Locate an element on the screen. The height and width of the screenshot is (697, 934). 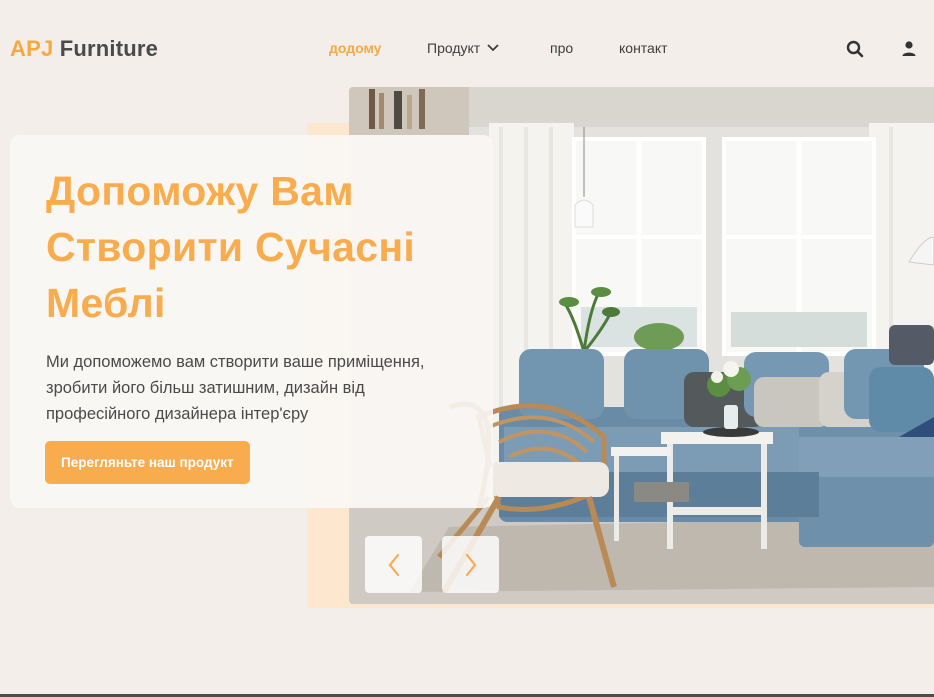
main-nav: додому Продукт про контакт is located at coordinates (467, 50).